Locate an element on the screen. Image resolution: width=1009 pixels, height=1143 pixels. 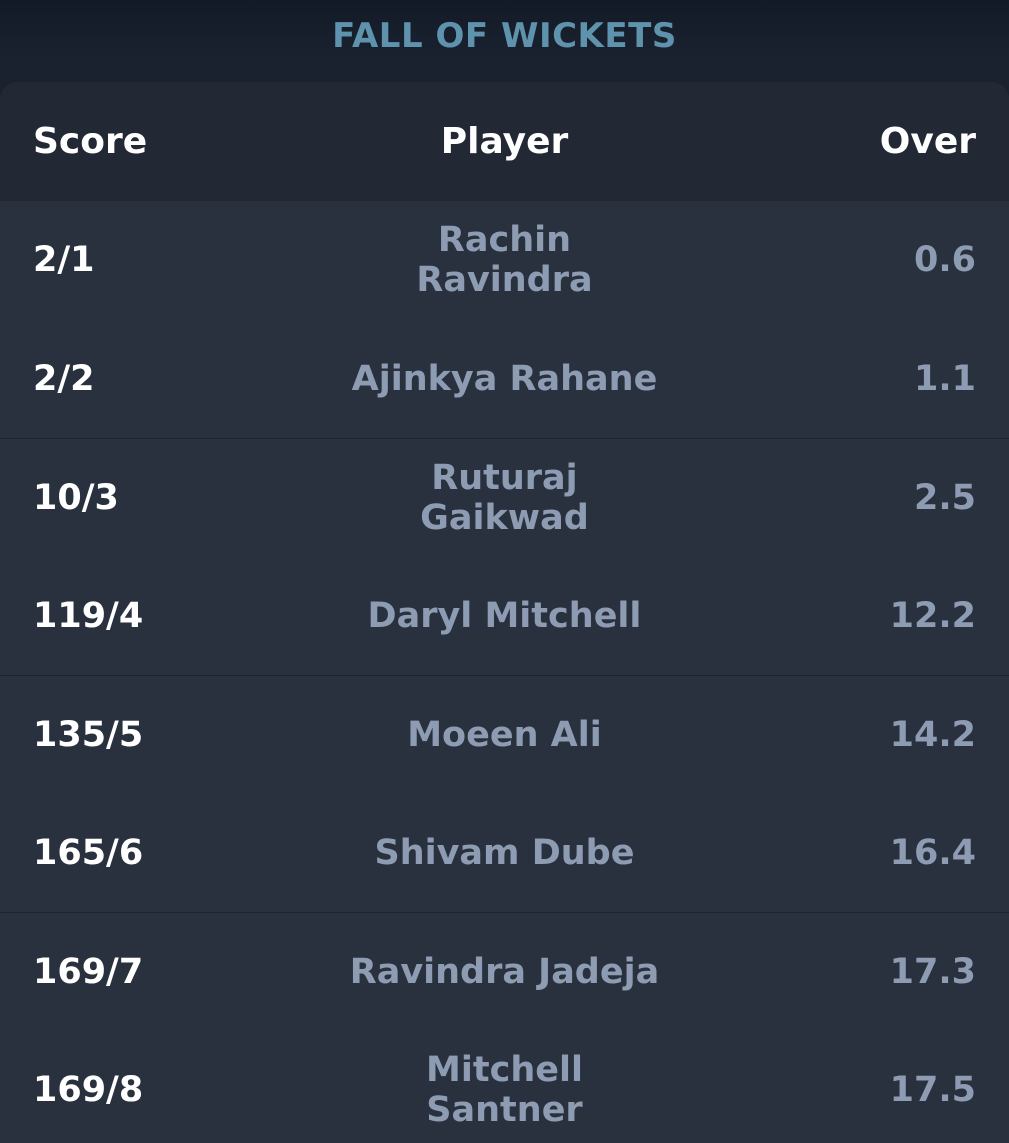
row-player: Moeen Ali is located at coordinates (504, 734).